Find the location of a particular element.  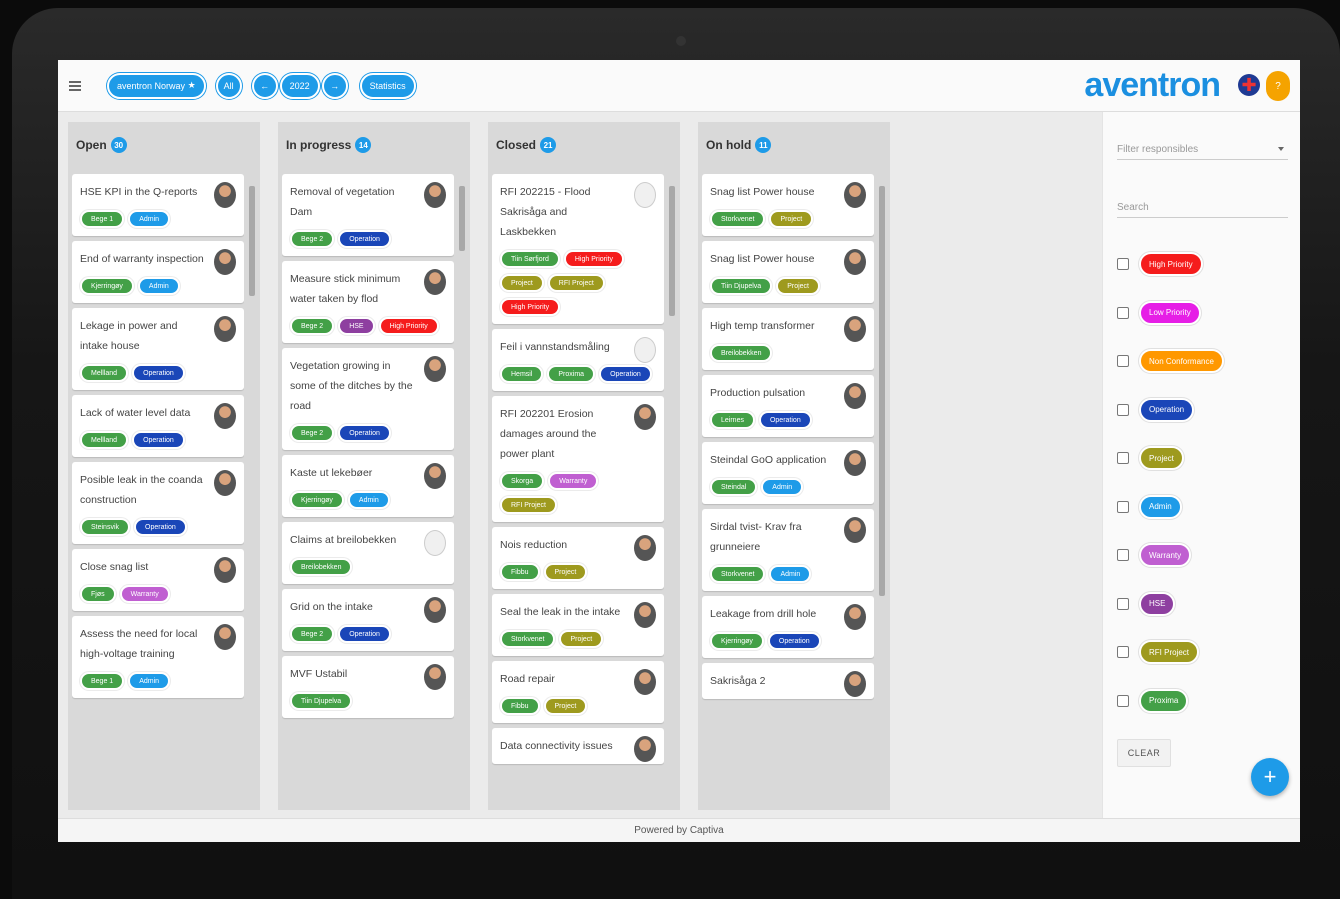

all-button: All is located at coordinates (228, 85).